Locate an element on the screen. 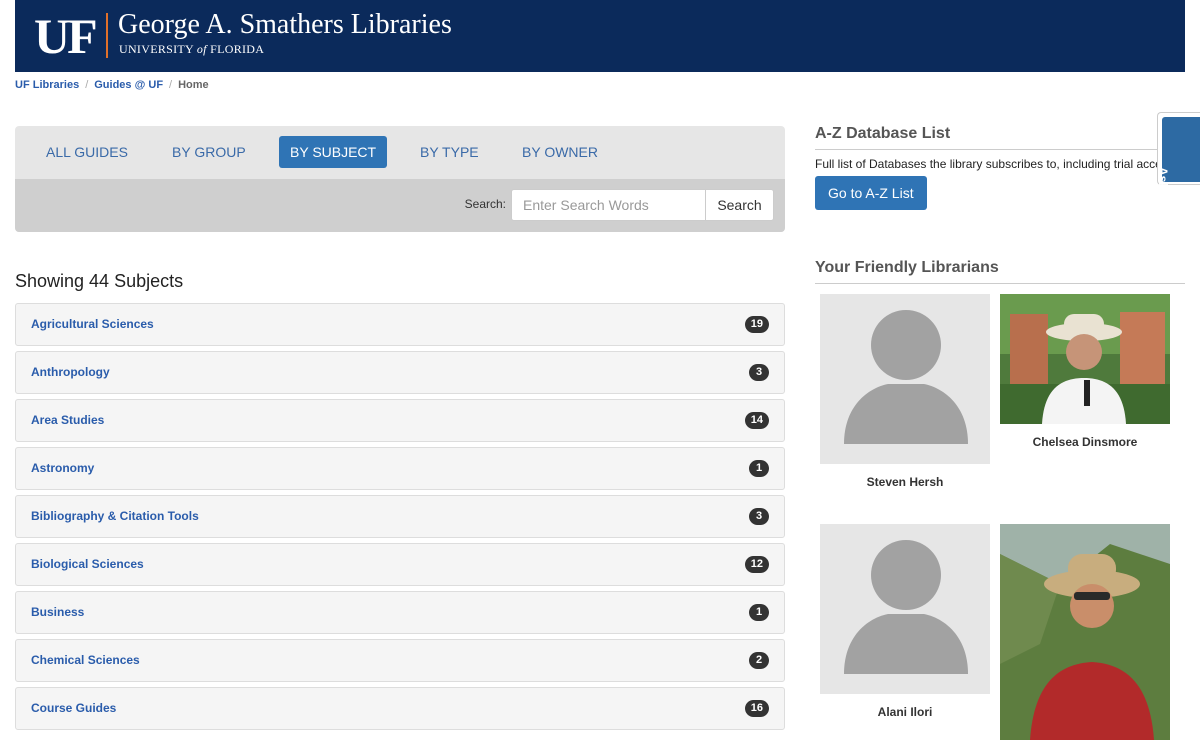 The height and width of the screenshot is (740, 1200). subject-link: Agricultural Sciences is located at coordinates (92, 324).